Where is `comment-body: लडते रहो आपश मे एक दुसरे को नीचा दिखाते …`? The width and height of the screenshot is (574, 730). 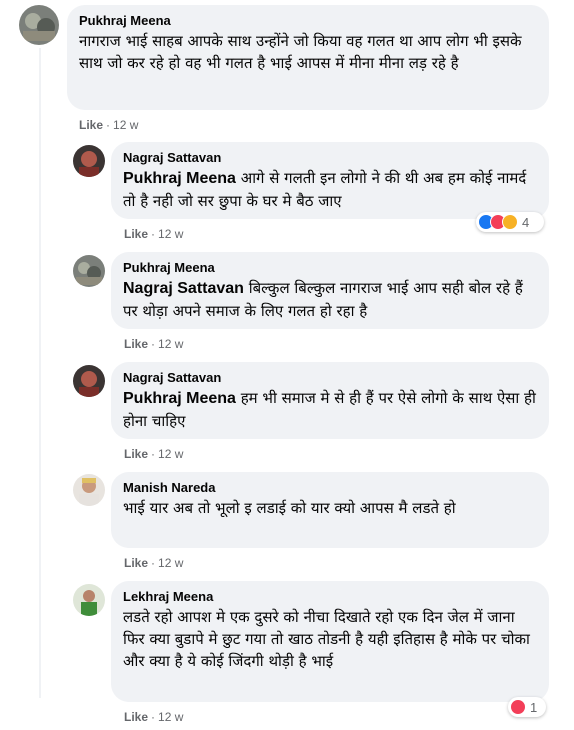
comment-body: लडते रहो आपश मे एक दुसरे को नीचा दिखाते … is located at coordinates (326, 639).